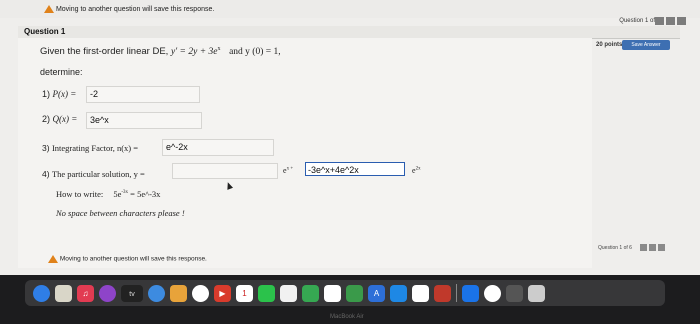 The width and height of the screenshot is (700, 324). Describe the element at coordinates (646, 45) in the screenshot. I see `save-answer-button: Save Answer` at that location.